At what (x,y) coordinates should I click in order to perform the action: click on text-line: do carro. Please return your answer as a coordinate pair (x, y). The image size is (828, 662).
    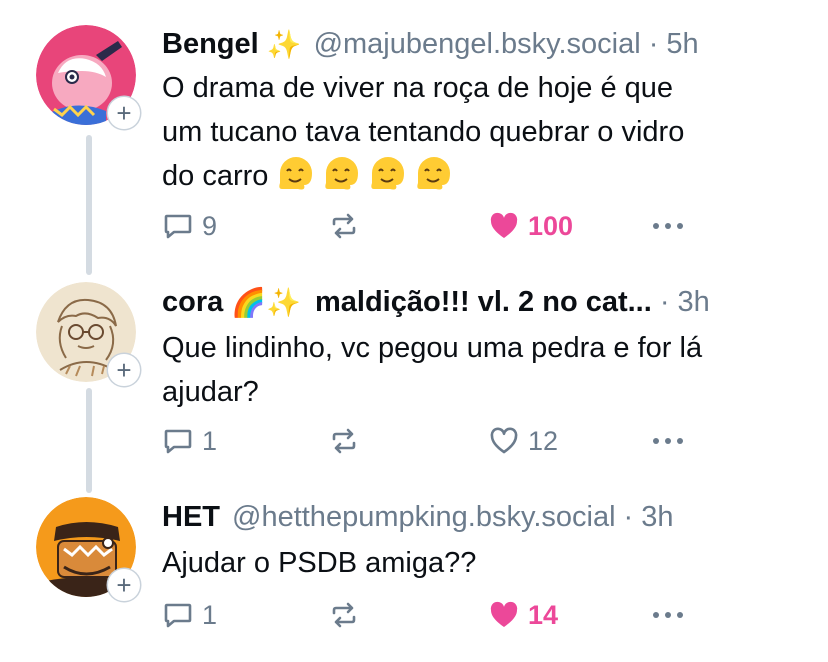
    Looking at the image, I should click on (477, 176).